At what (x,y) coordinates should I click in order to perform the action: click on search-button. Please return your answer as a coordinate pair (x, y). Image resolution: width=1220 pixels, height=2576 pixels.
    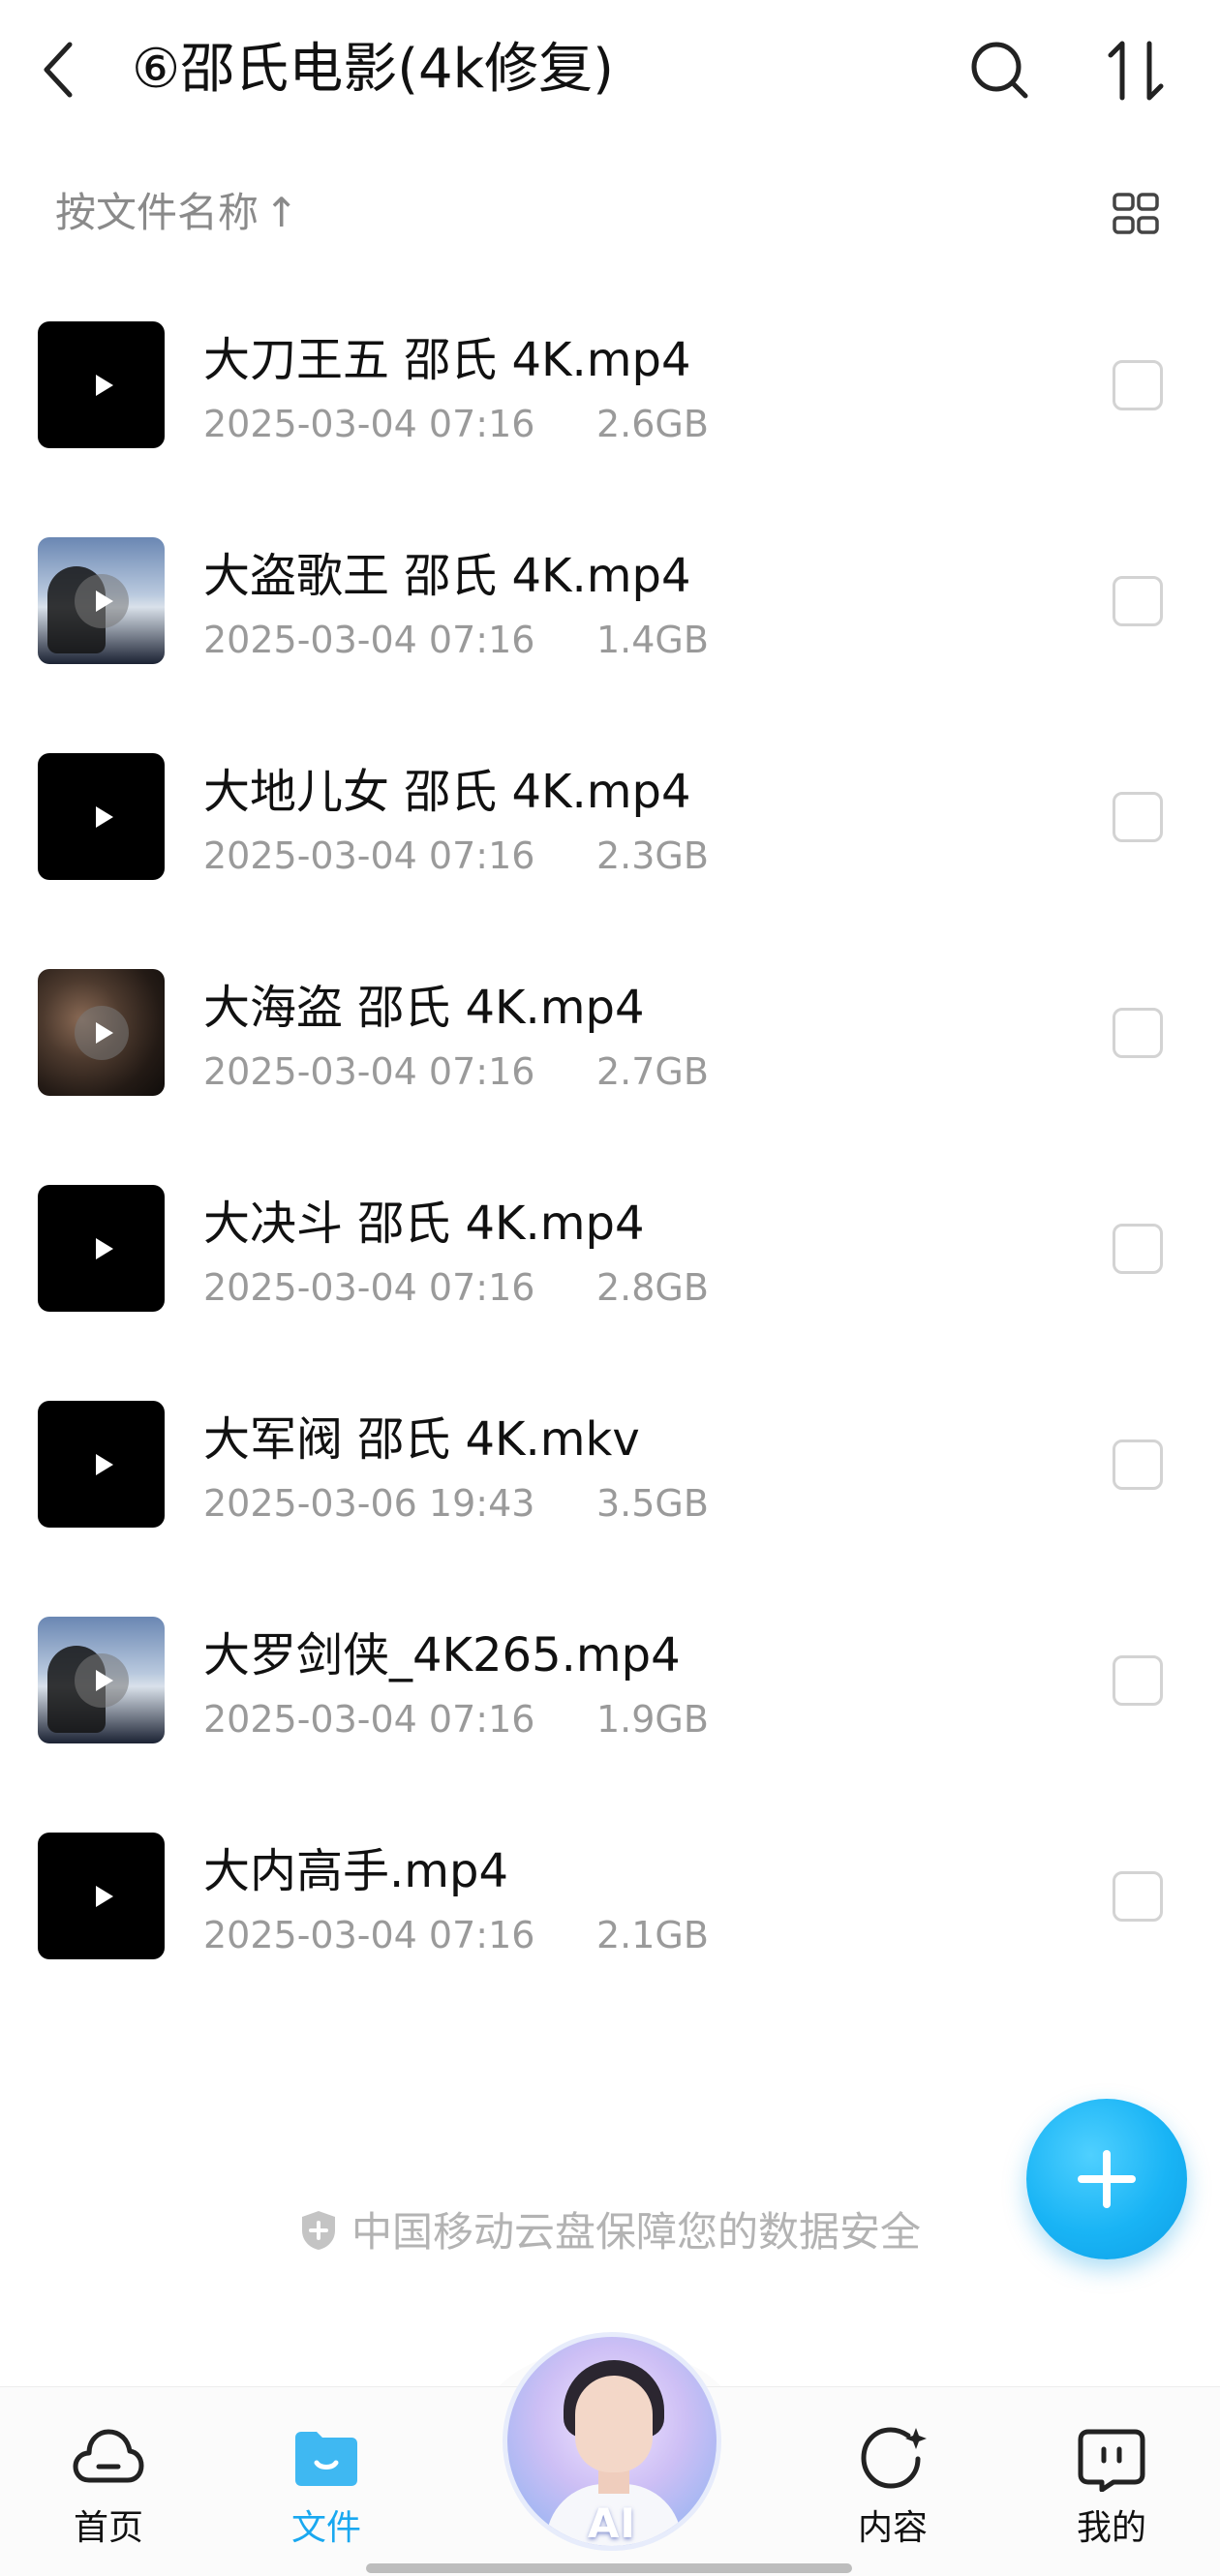
    Looking at the image, I should click on (1000, 70).